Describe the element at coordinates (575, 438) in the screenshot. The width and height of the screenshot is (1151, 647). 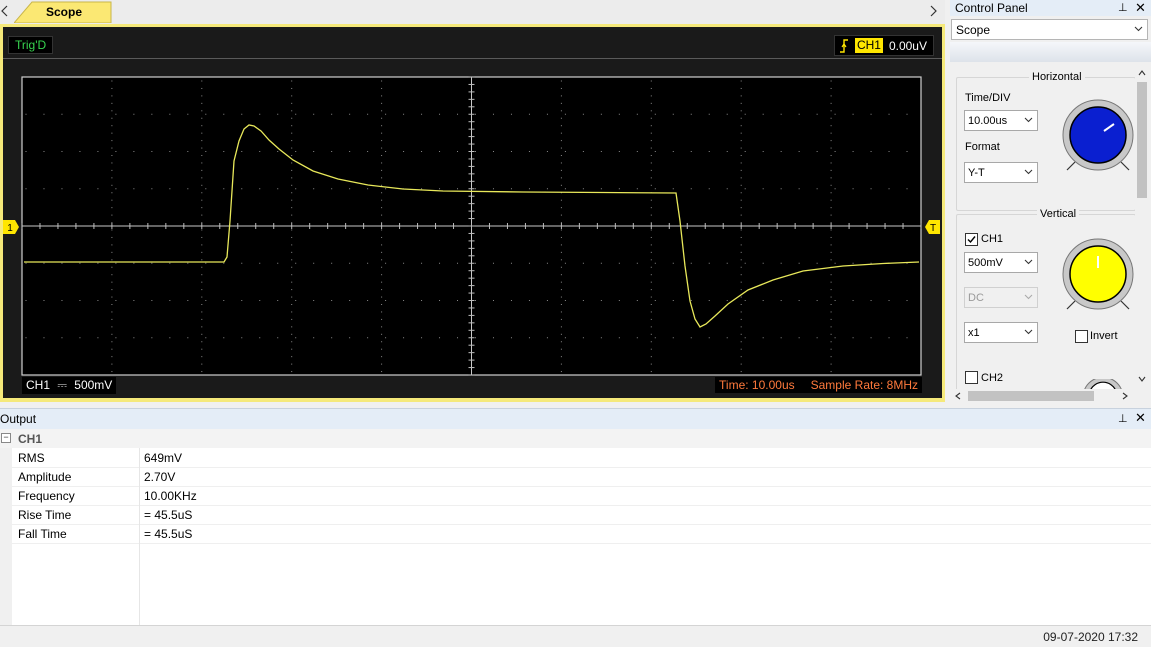
I see `property-group-ch1: − CH1` at that location.